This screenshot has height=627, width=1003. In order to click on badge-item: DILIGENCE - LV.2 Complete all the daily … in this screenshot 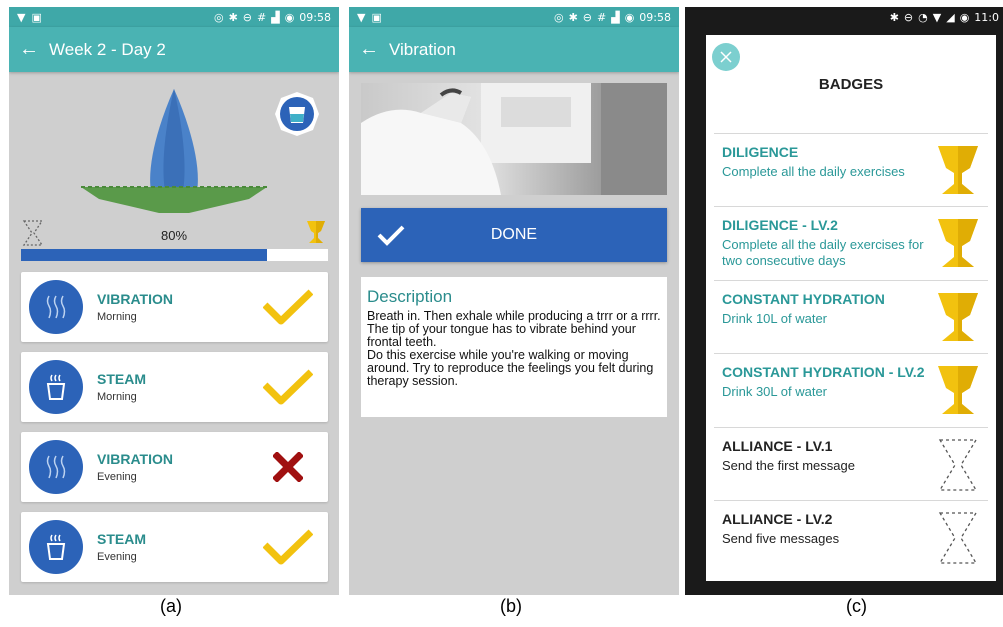, I will do `click(851, 242)`.